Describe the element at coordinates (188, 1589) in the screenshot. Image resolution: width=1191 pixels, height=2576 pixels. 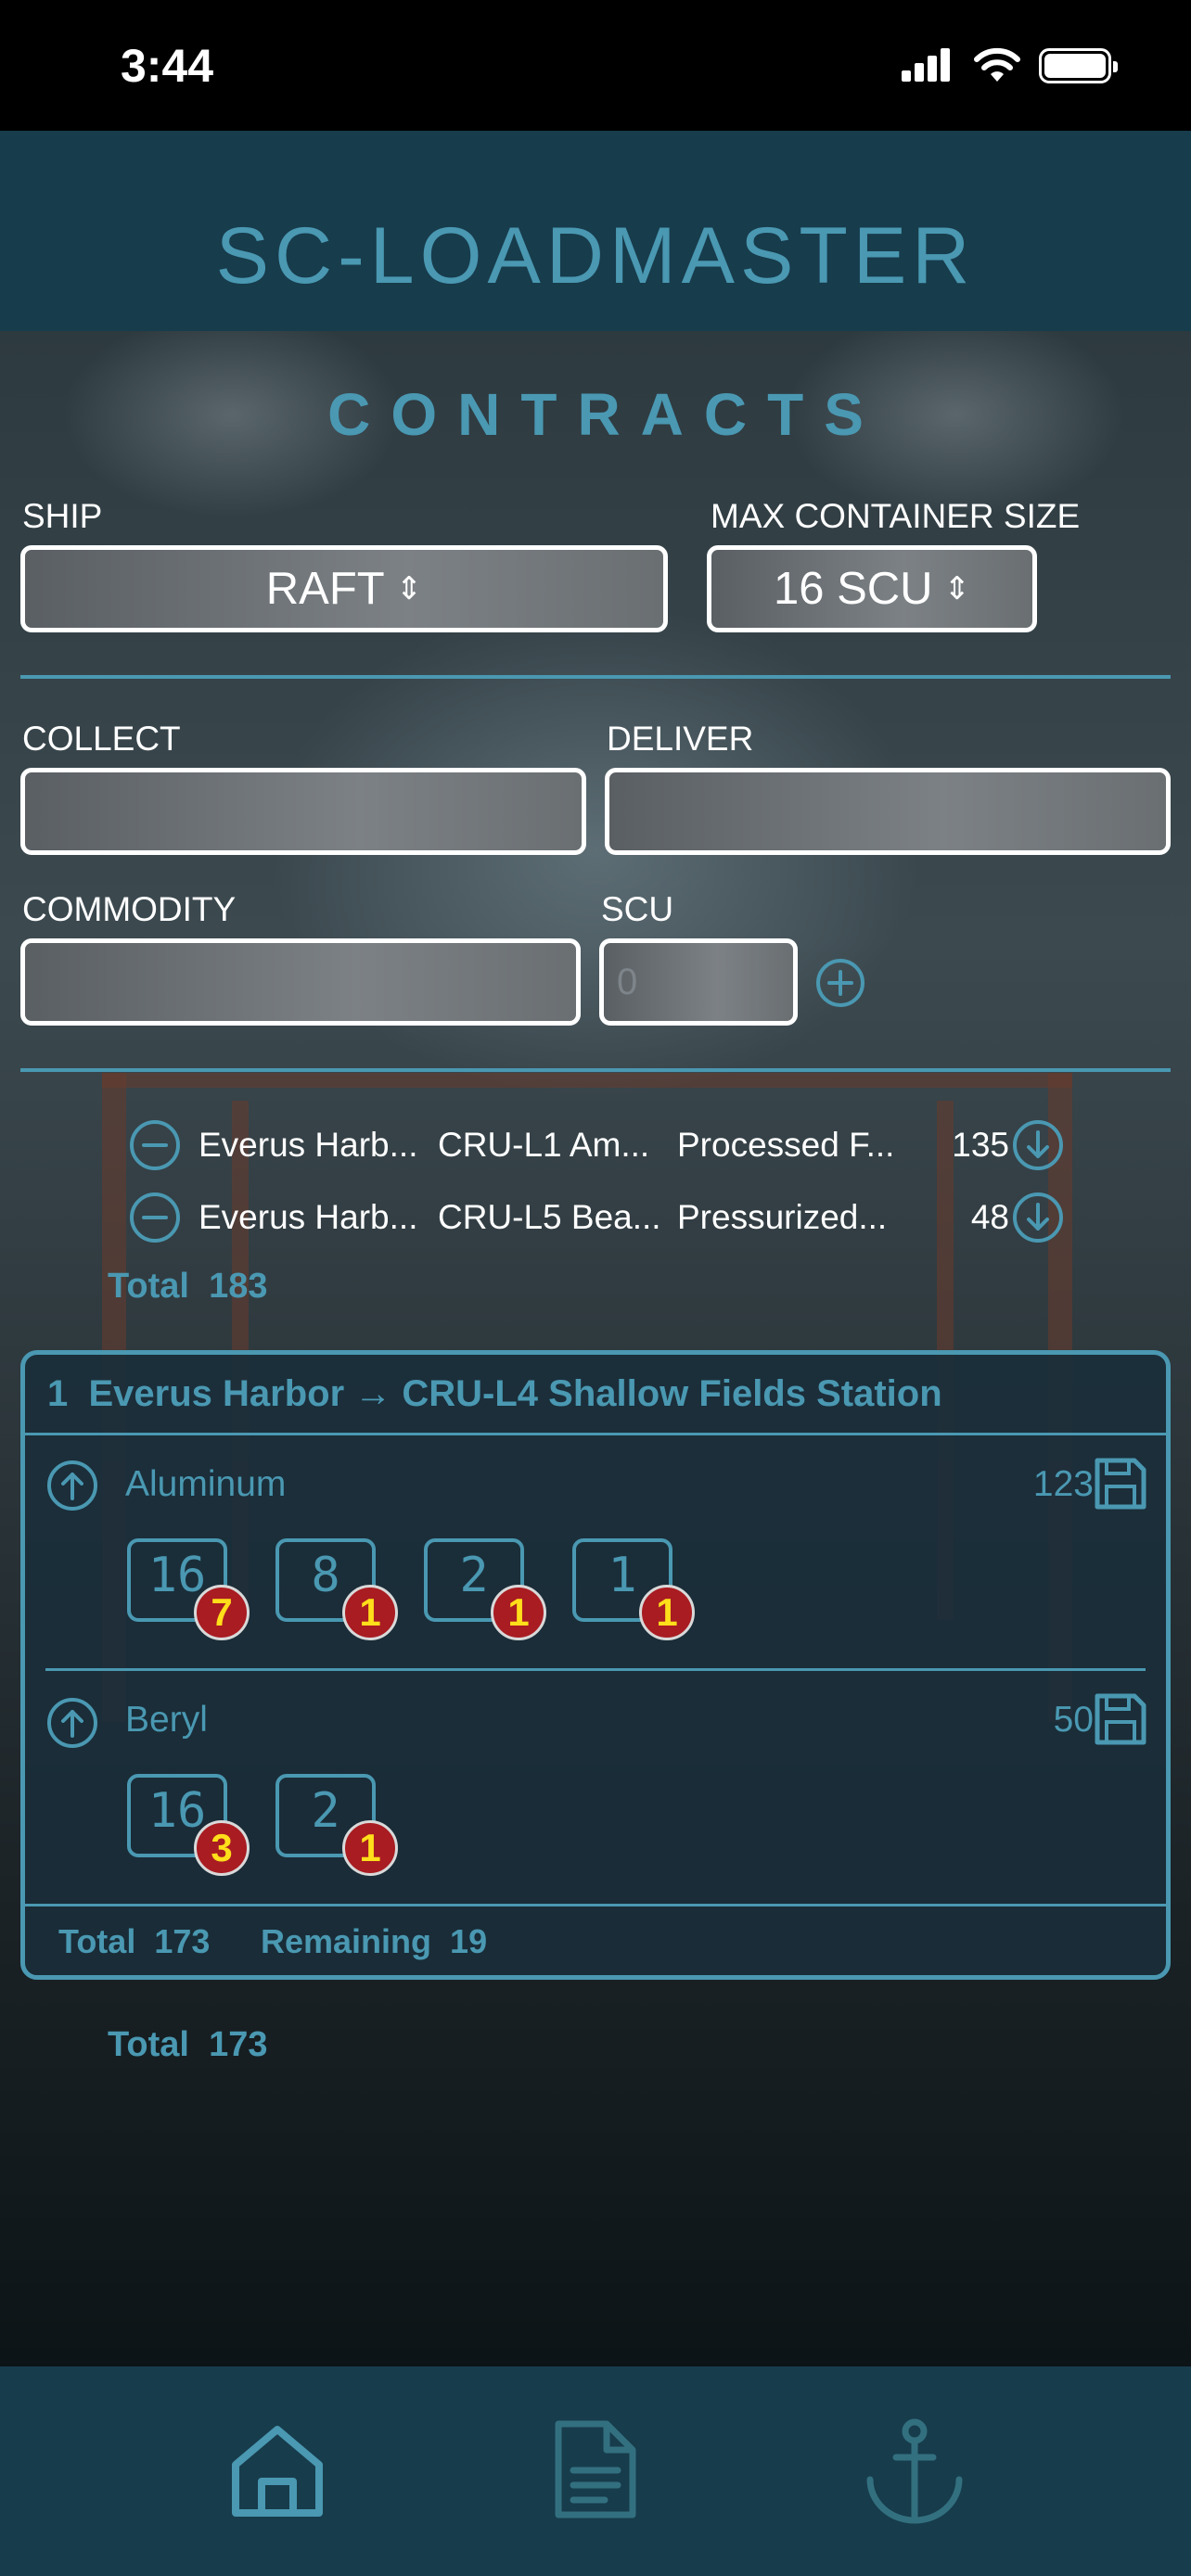
I see `container-crate: 16 7` at that location.